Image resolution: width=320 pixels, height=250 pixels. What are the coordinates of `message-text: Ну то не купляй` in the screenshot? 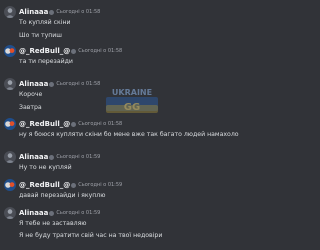 It's located at (45, 167).